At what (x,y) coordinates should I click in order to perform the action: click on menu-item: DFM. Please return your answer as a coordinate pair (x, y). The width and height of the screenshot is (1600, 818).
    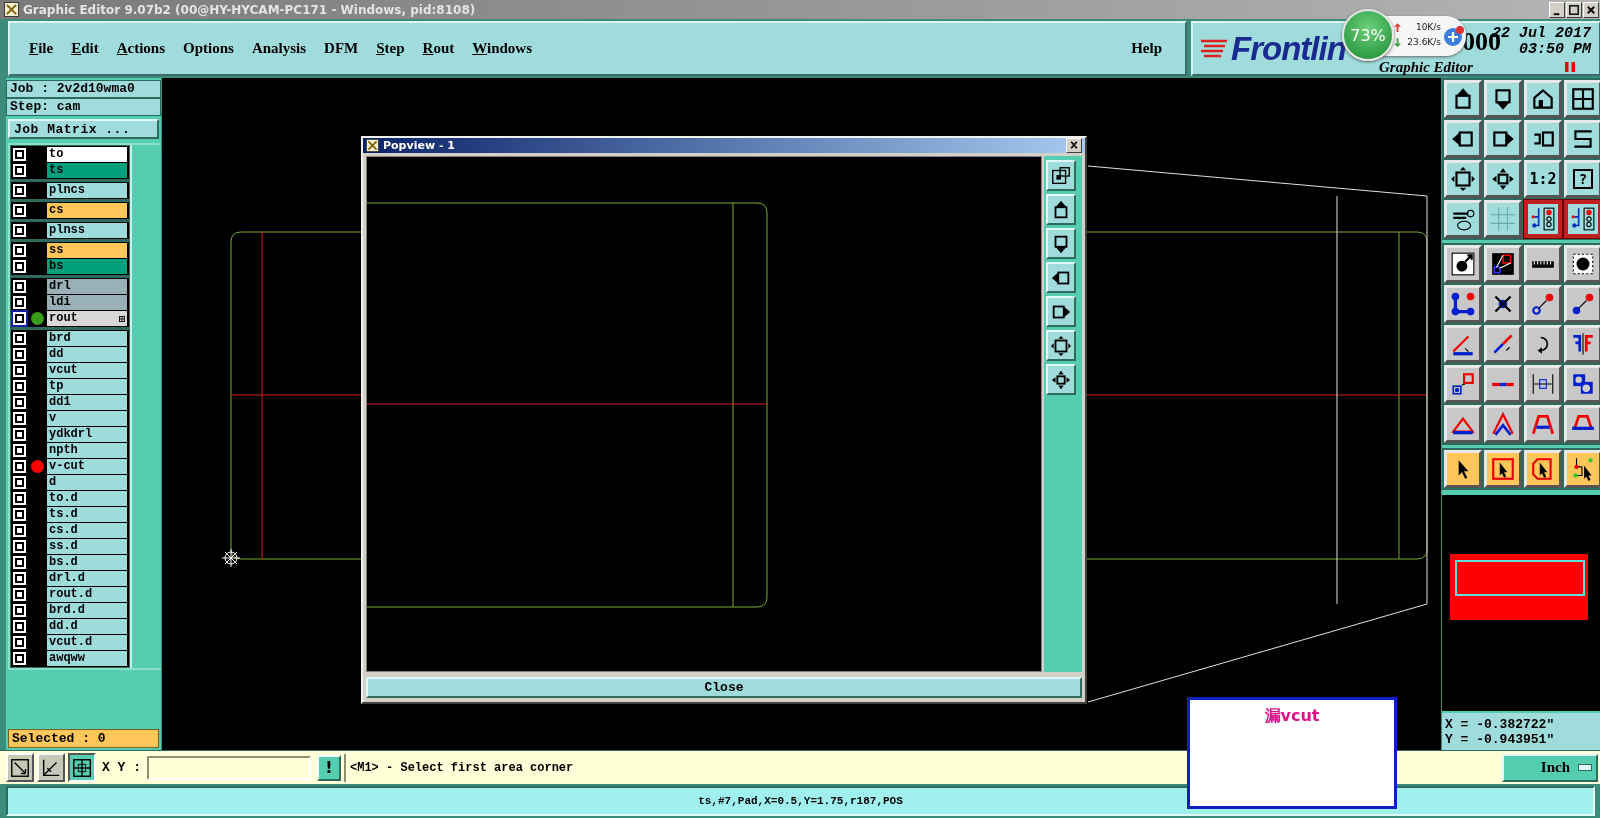
    Looking at the image, I should click on (341, 48).